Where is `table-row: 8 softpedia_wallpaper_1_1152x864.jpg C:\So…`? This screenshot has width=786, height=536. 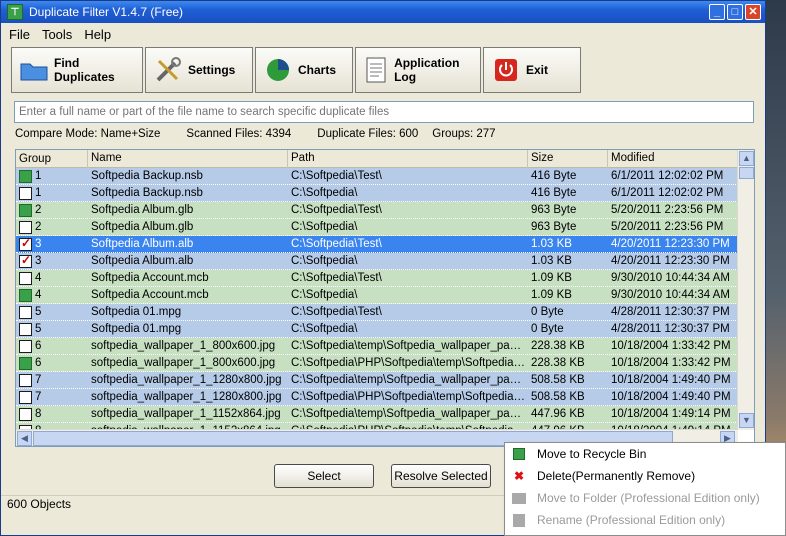 table-row: 8 softpedia_wallpaper_1_1152x864.jpg C:\So… is located at coordinates (377, 414).